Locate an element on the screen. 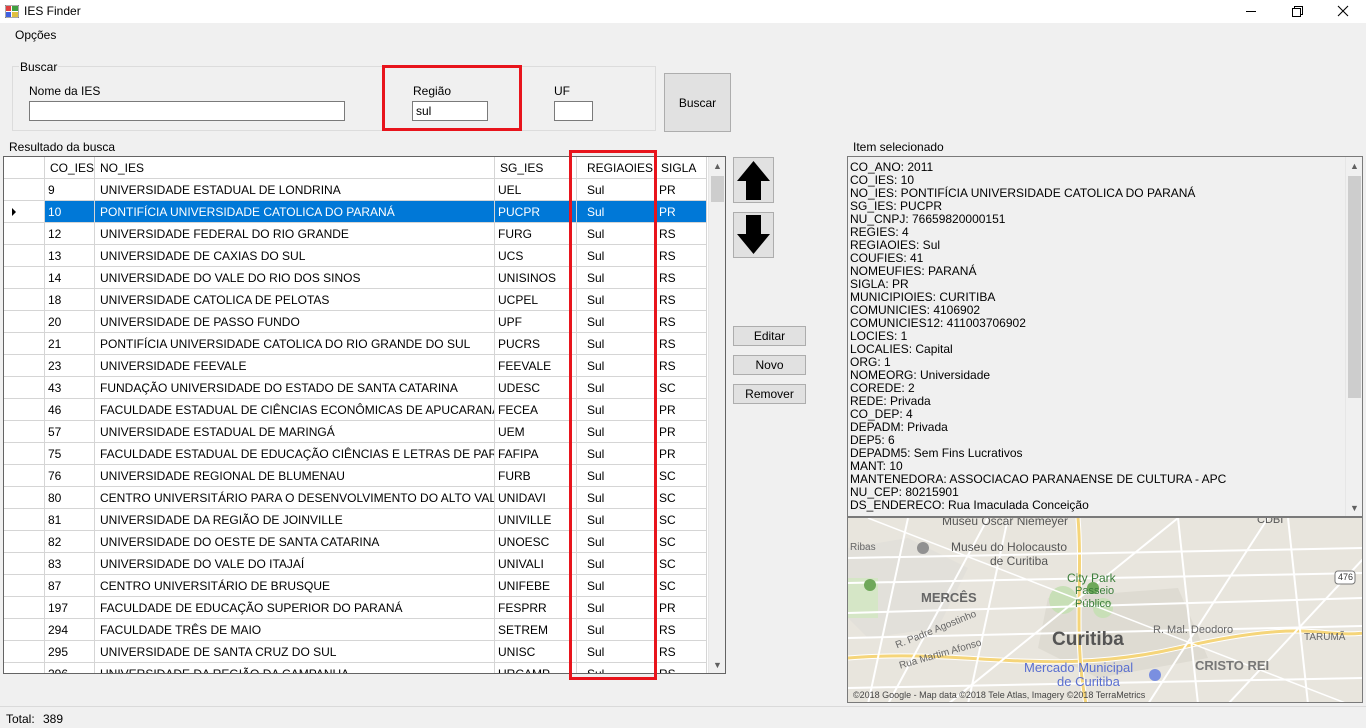  grid-cell-no-ies: UNIVERSIDADE ESTADUAL DE LONDRINA is located at coordinates (295, 190).